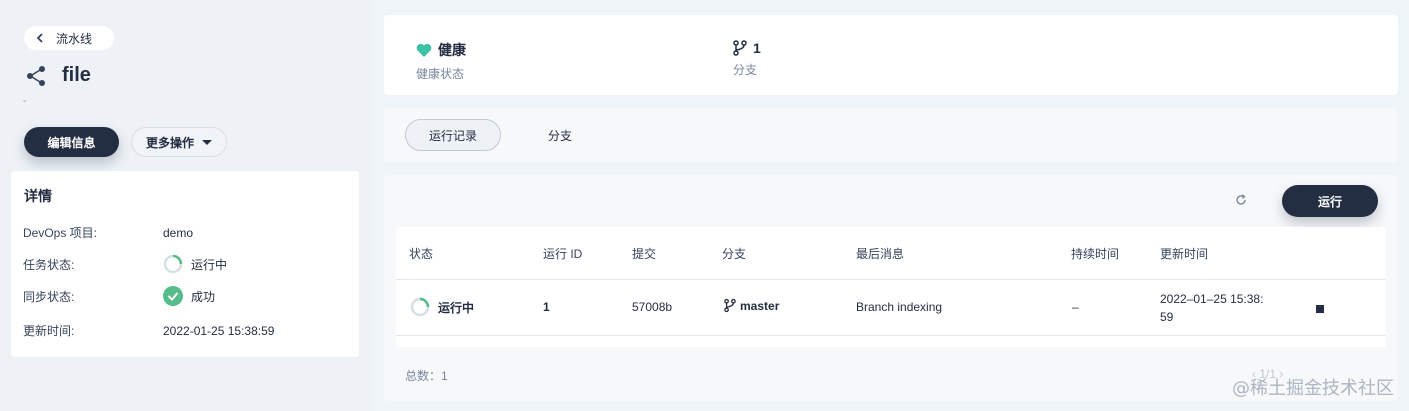  I want to click on col-commit: 提交, so click(644, 254).